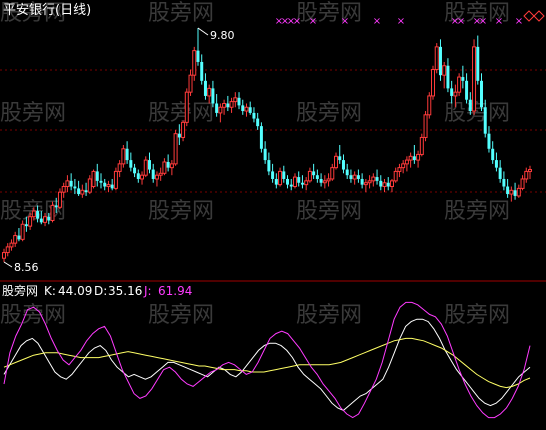 The image size is (546, 430). Describe the element at coordinates (26, 267) in the screenshot. I see `low-price-label: 8.56` at that location.